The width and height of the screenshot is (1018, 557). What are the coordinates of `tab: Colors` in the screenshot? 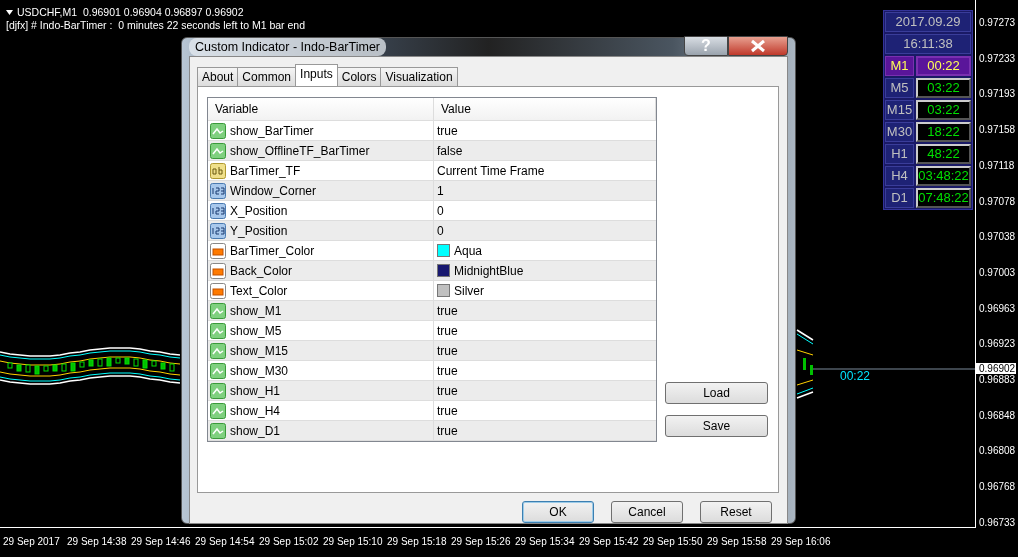 It's located at (359, 76).